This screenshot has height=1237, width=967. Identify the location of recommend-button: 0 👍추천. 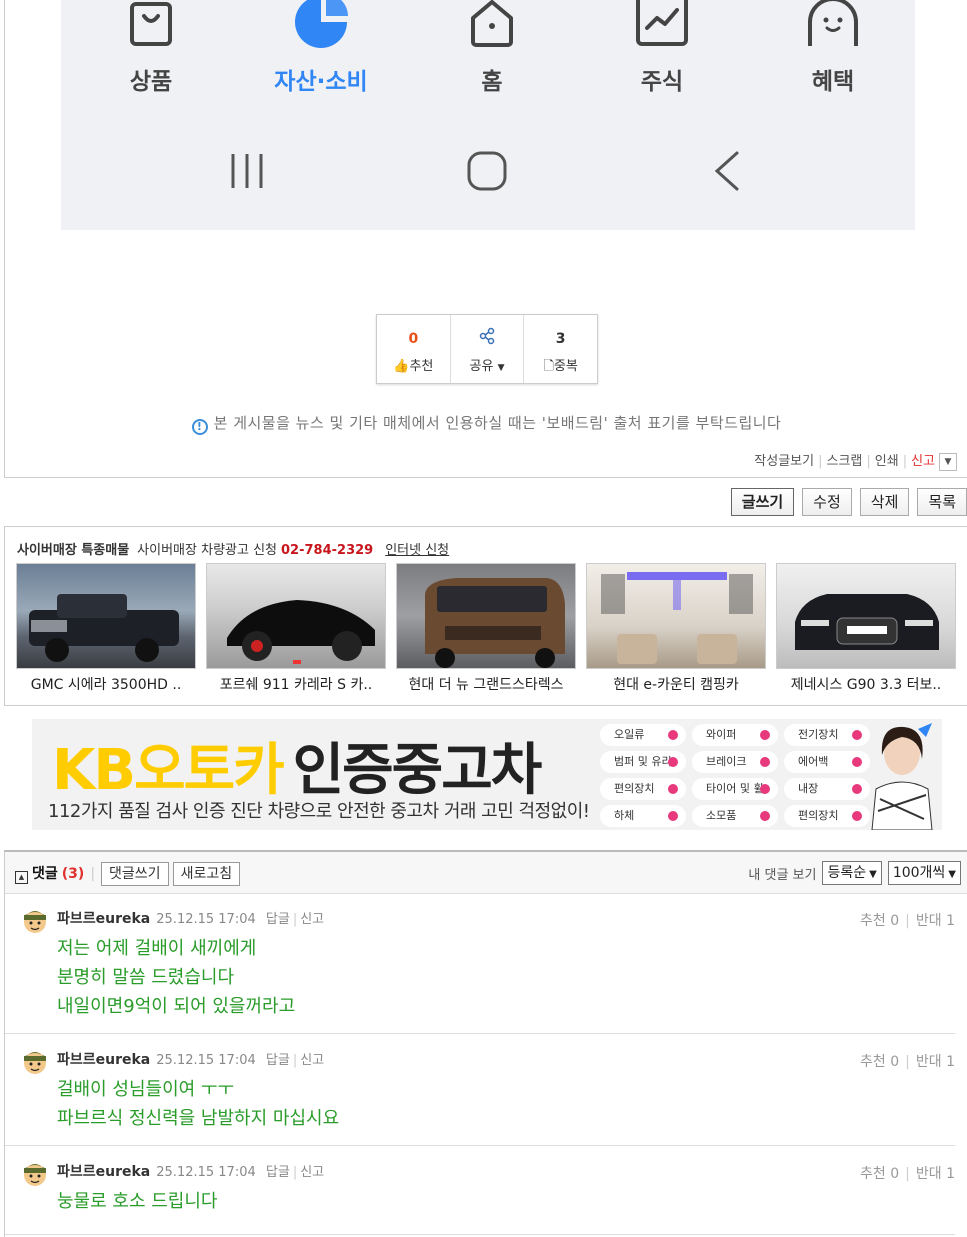
(414, 349).